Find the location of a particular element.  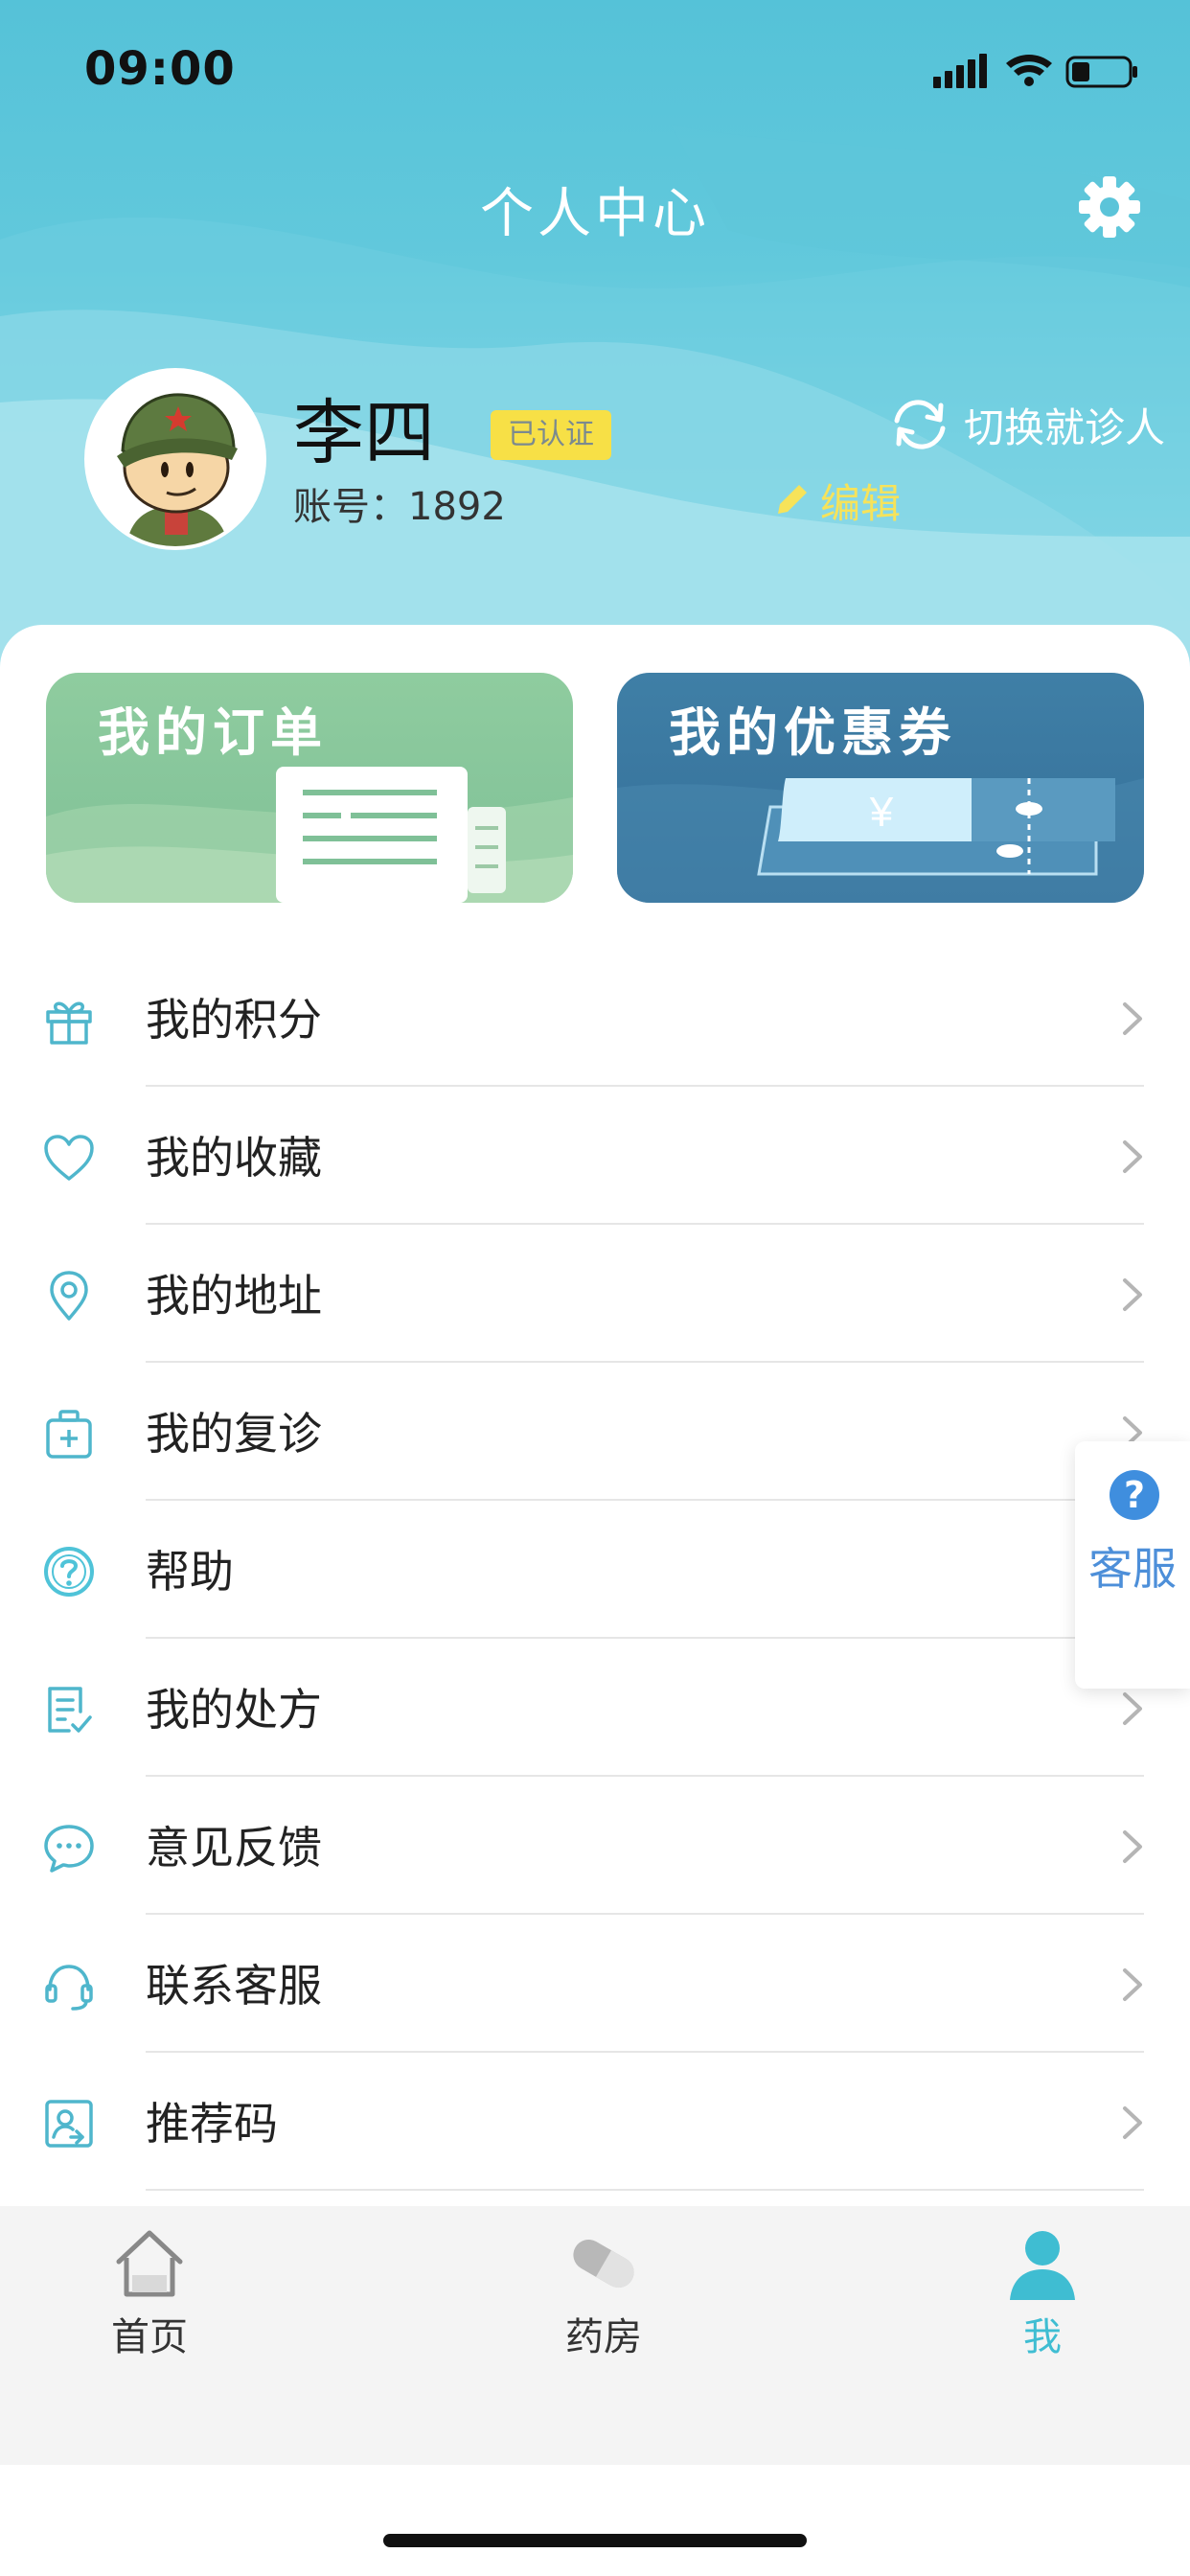

edit-profile-button: 编辑 is located at coordinates (837, 500).